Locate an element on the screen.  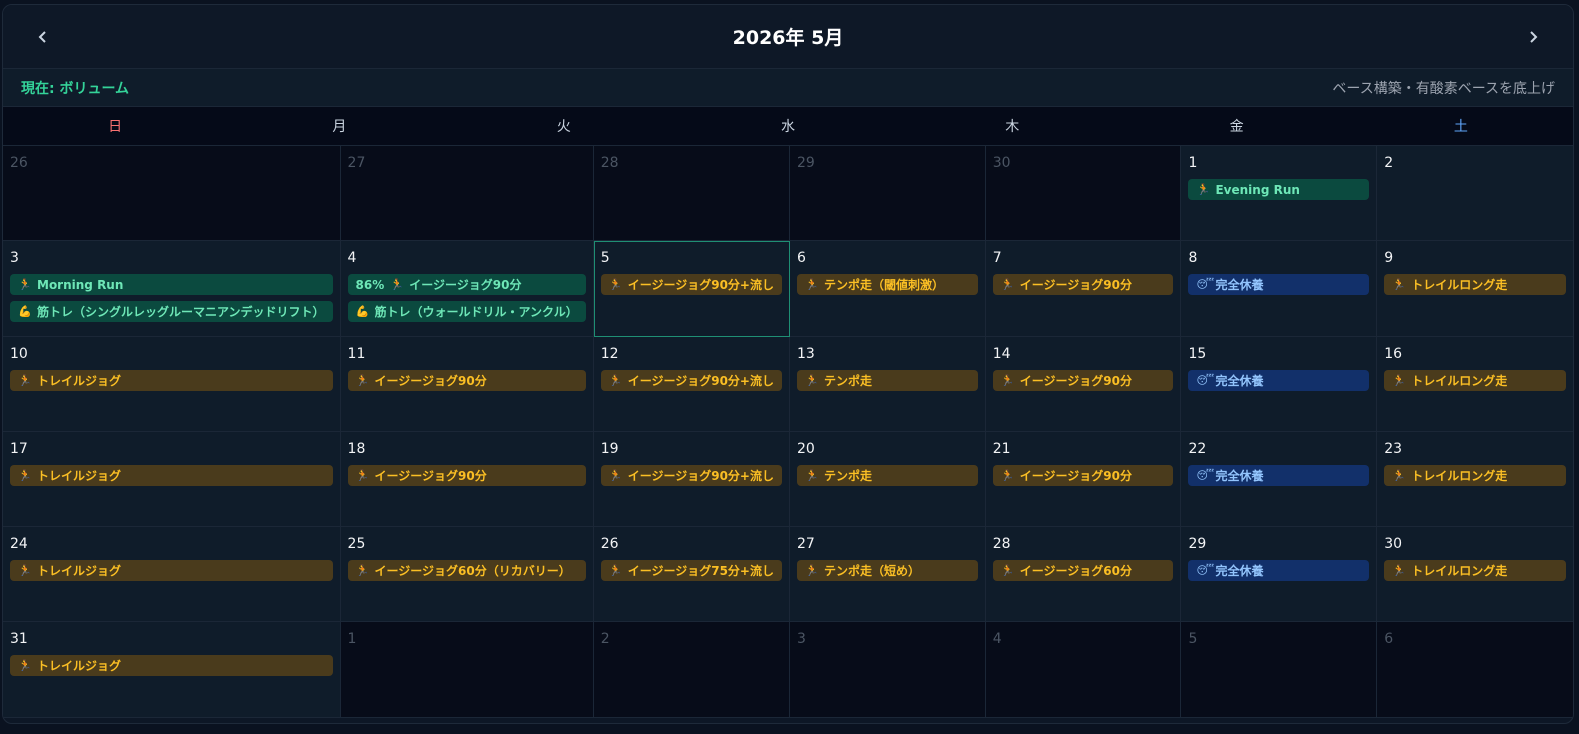
day-cell: 25 🏃 イージージョグ60分（リカバリー） is located at coordinates (467, 575).